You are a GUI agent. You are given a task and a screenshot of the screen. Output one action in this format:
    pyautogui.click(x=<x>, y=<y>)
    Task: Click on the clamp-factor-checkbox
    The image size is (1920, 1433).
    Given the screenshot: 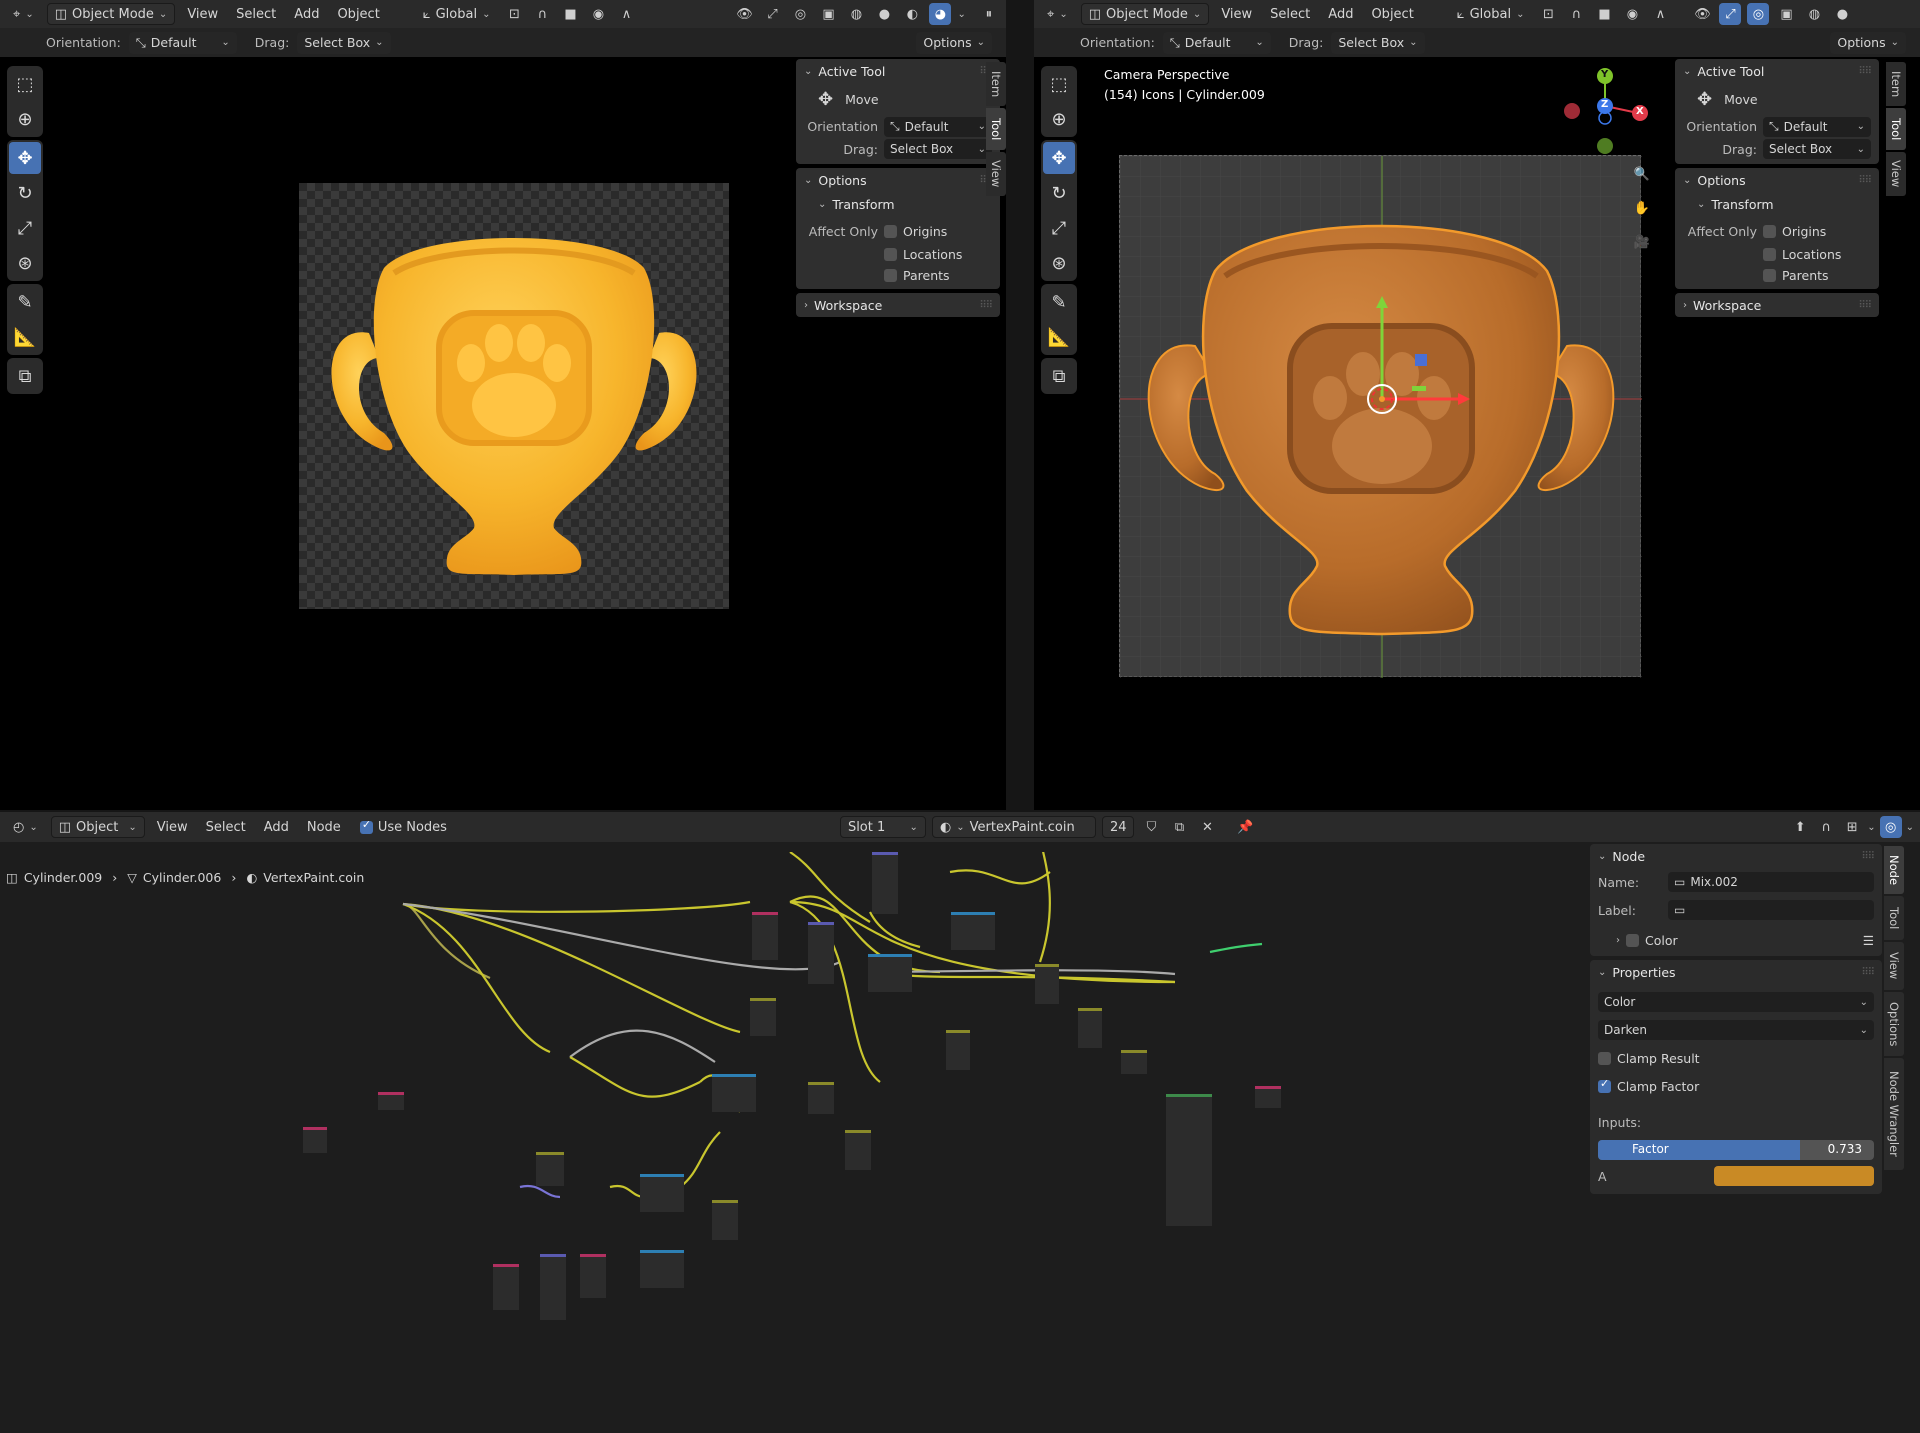 What is the action you would take?
    pyautogui.click(x=1604, y=1085)
    